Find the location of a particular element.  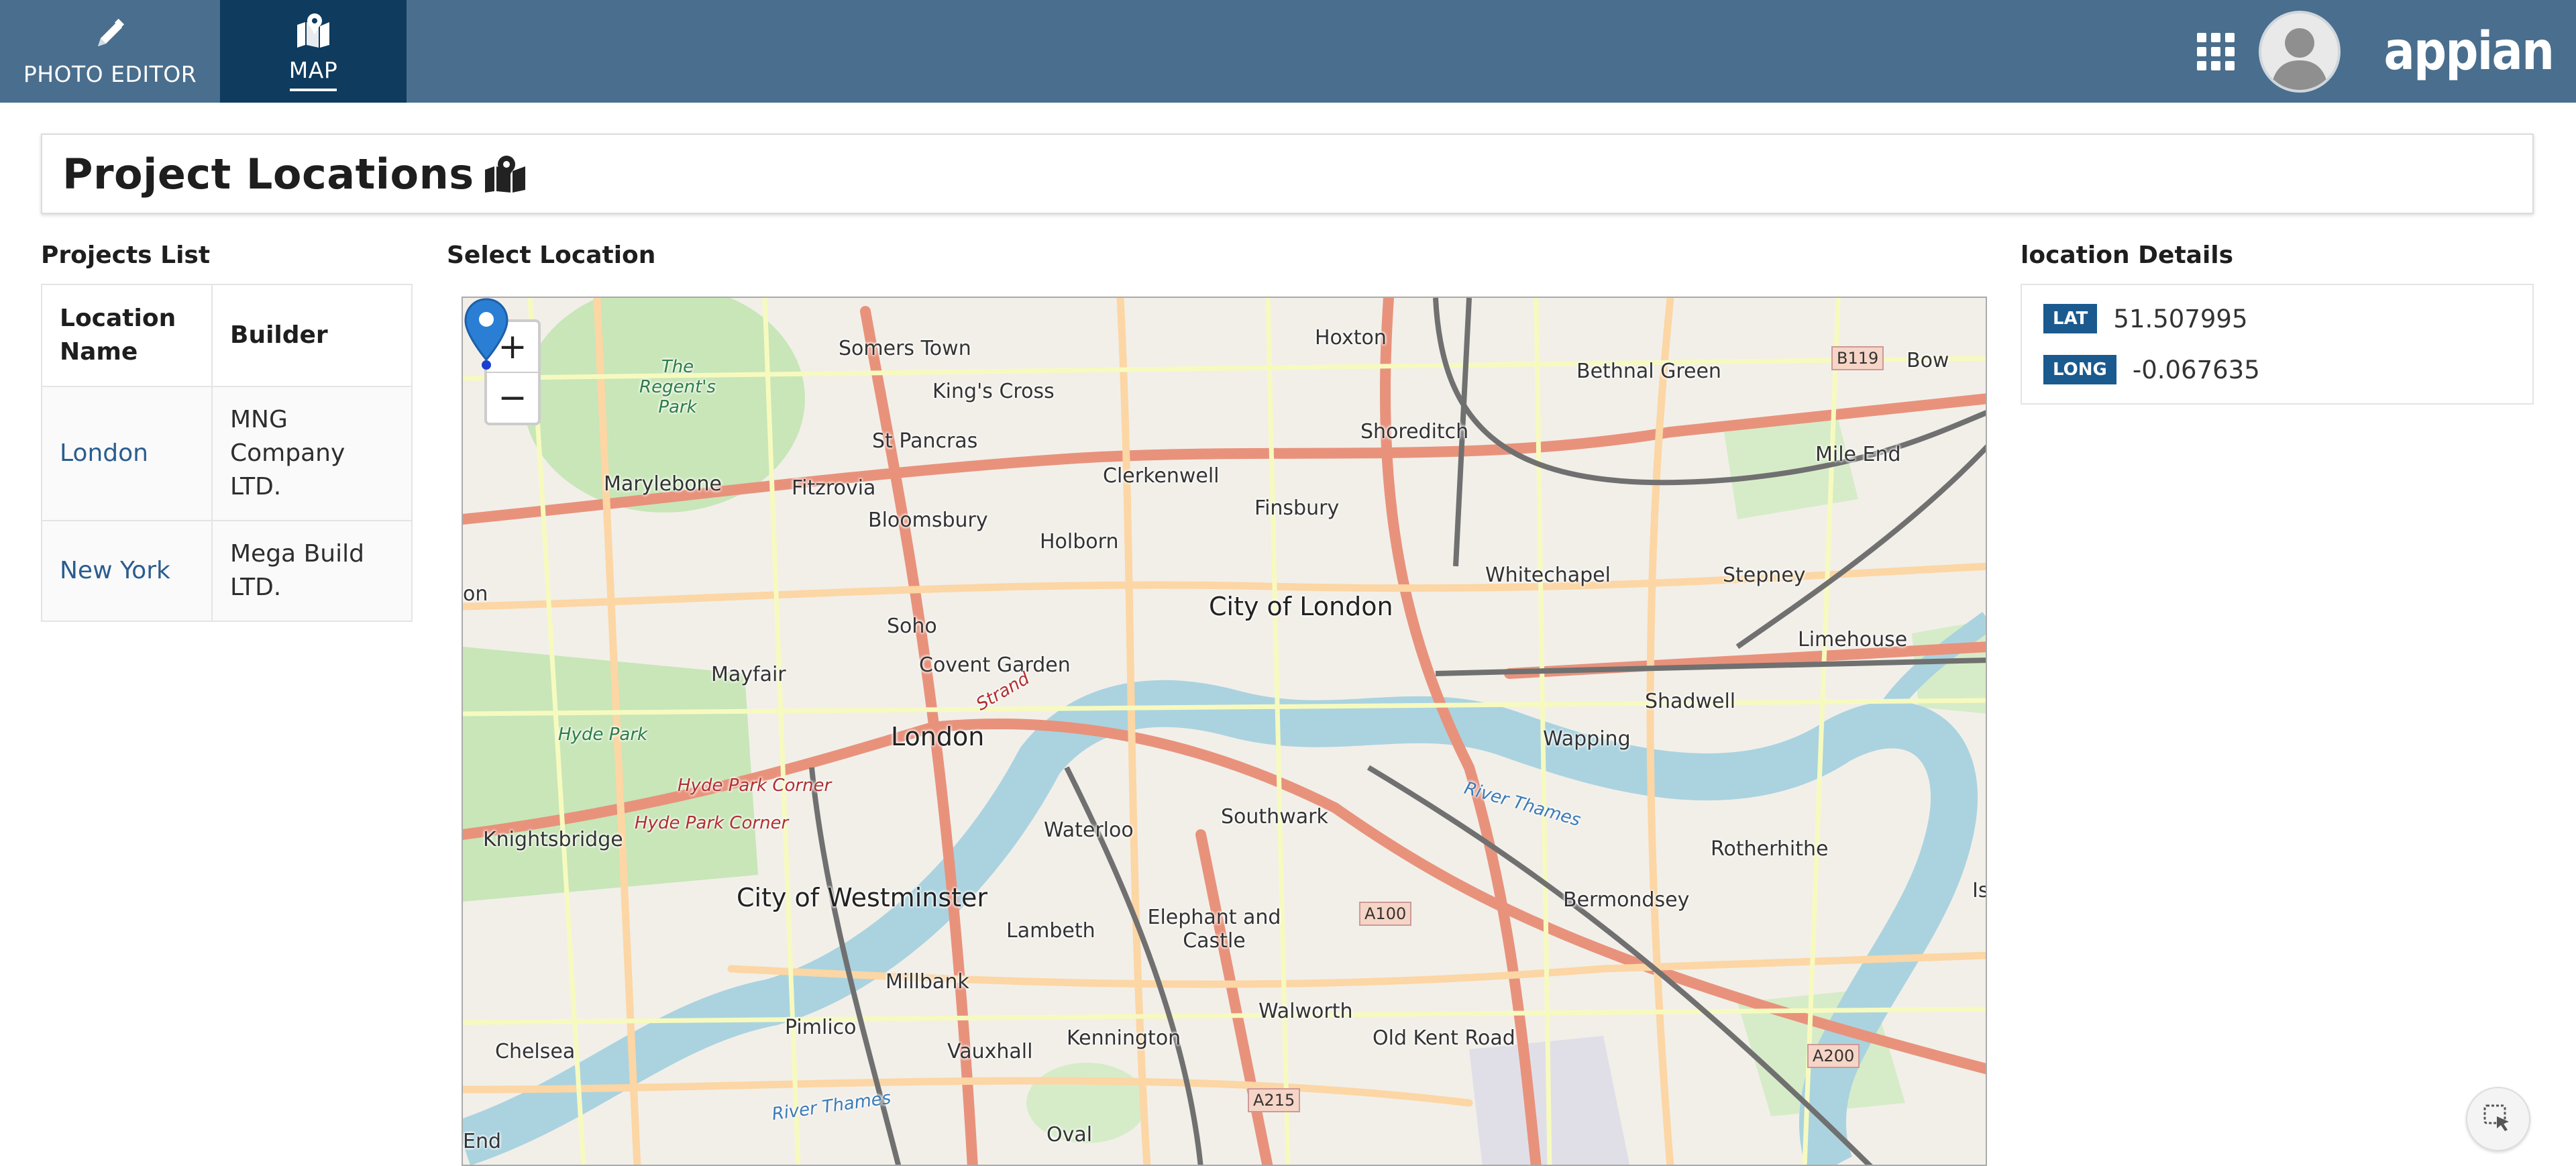

map-label: Covent Garden is located at coordinates (995, 665).